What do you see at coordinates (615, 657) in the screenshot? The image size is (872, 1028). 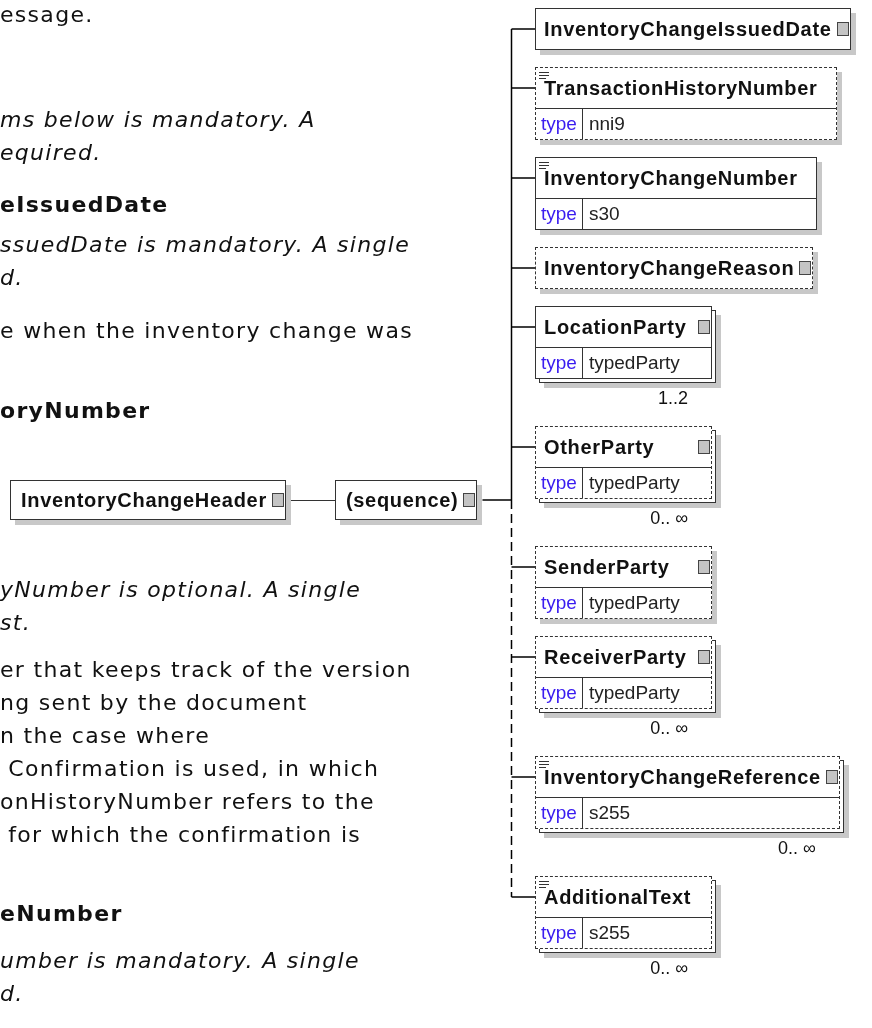 I see `node-name: ReceiverParty` at bounding box center [615, 657].